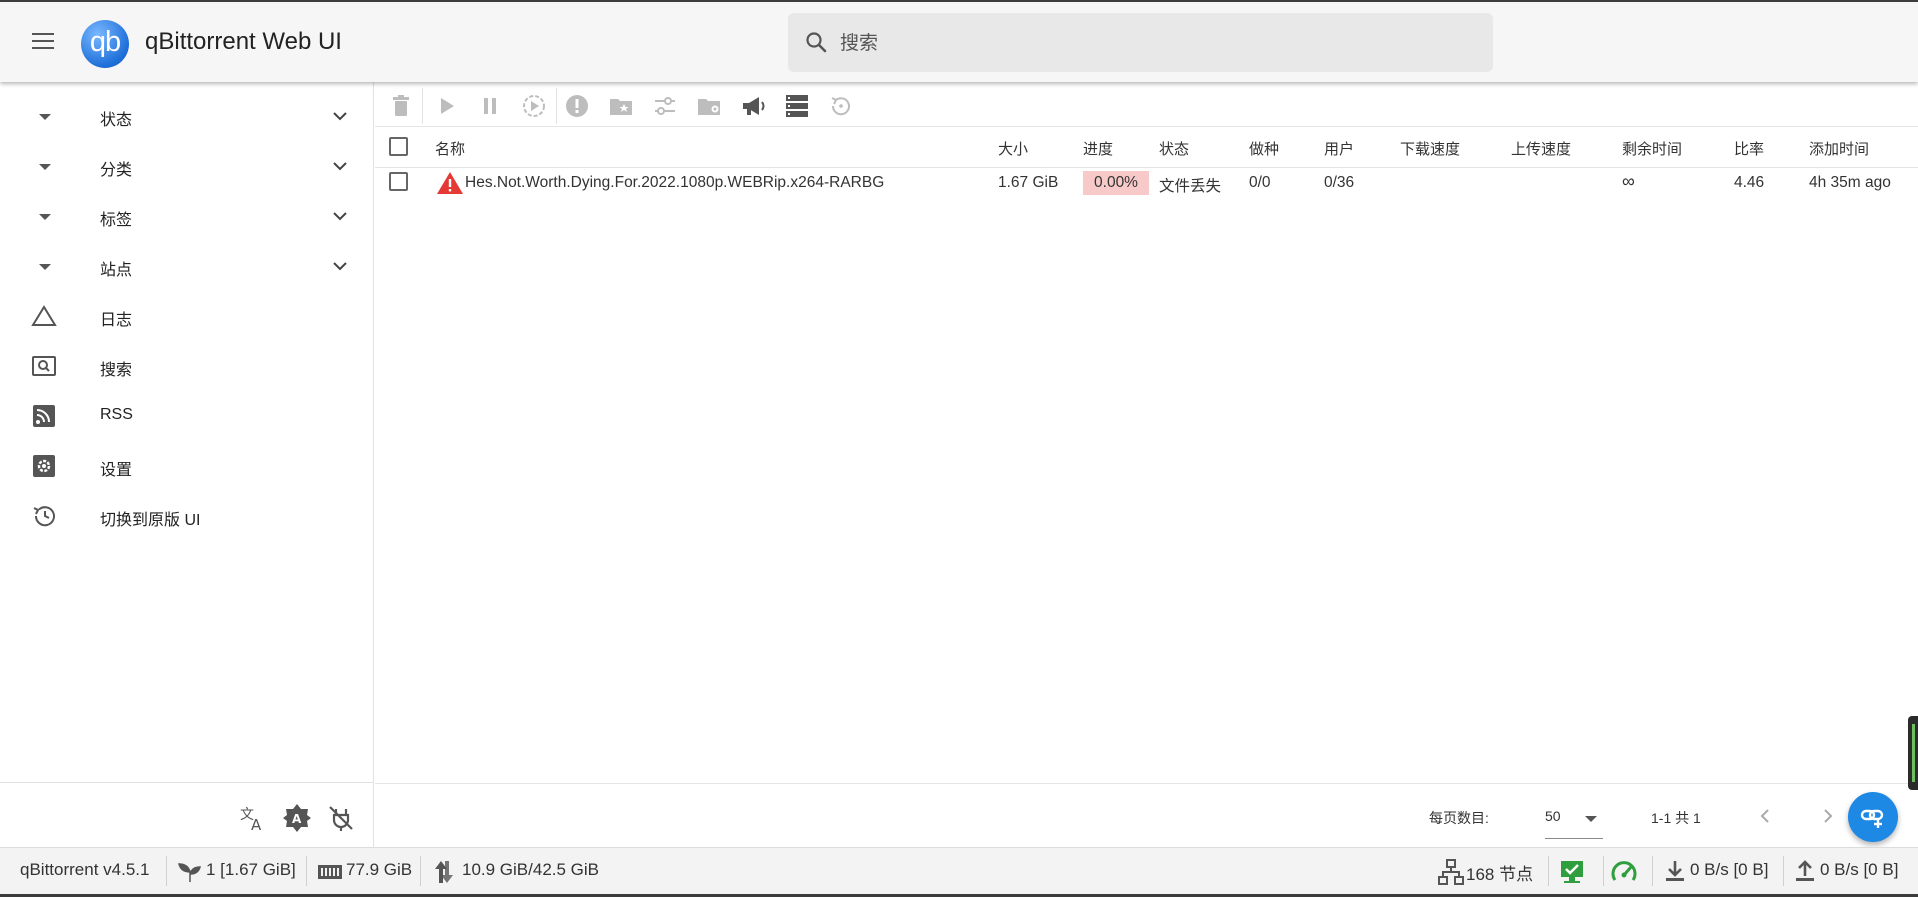  What do you see at coordinates (1850, 182) in the screenshot?
I see `torrent-added: 4h 35m ago` at bounding box center [1850, 182].